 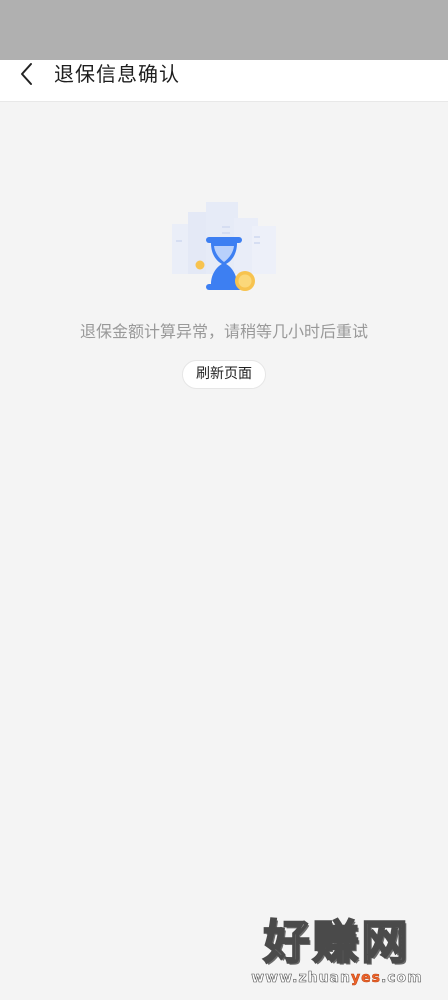 I want to click on watermark-url-prefix: www.zhuan, so click(x=301, y=978).